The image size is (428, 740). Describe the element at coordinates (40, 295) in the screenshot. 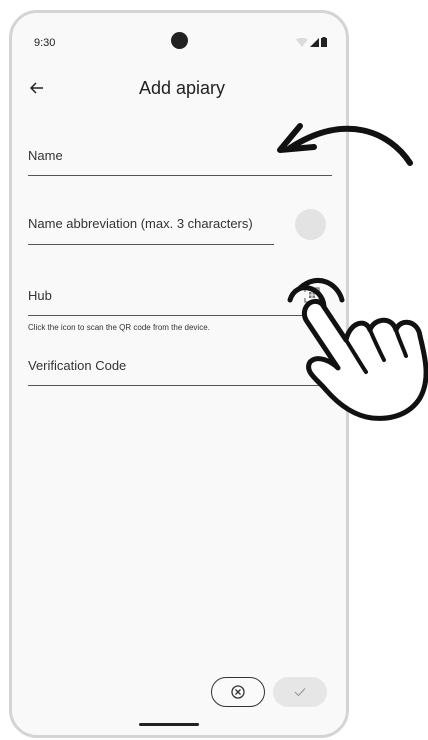

I see `hub-field-label: Hub` at that location.